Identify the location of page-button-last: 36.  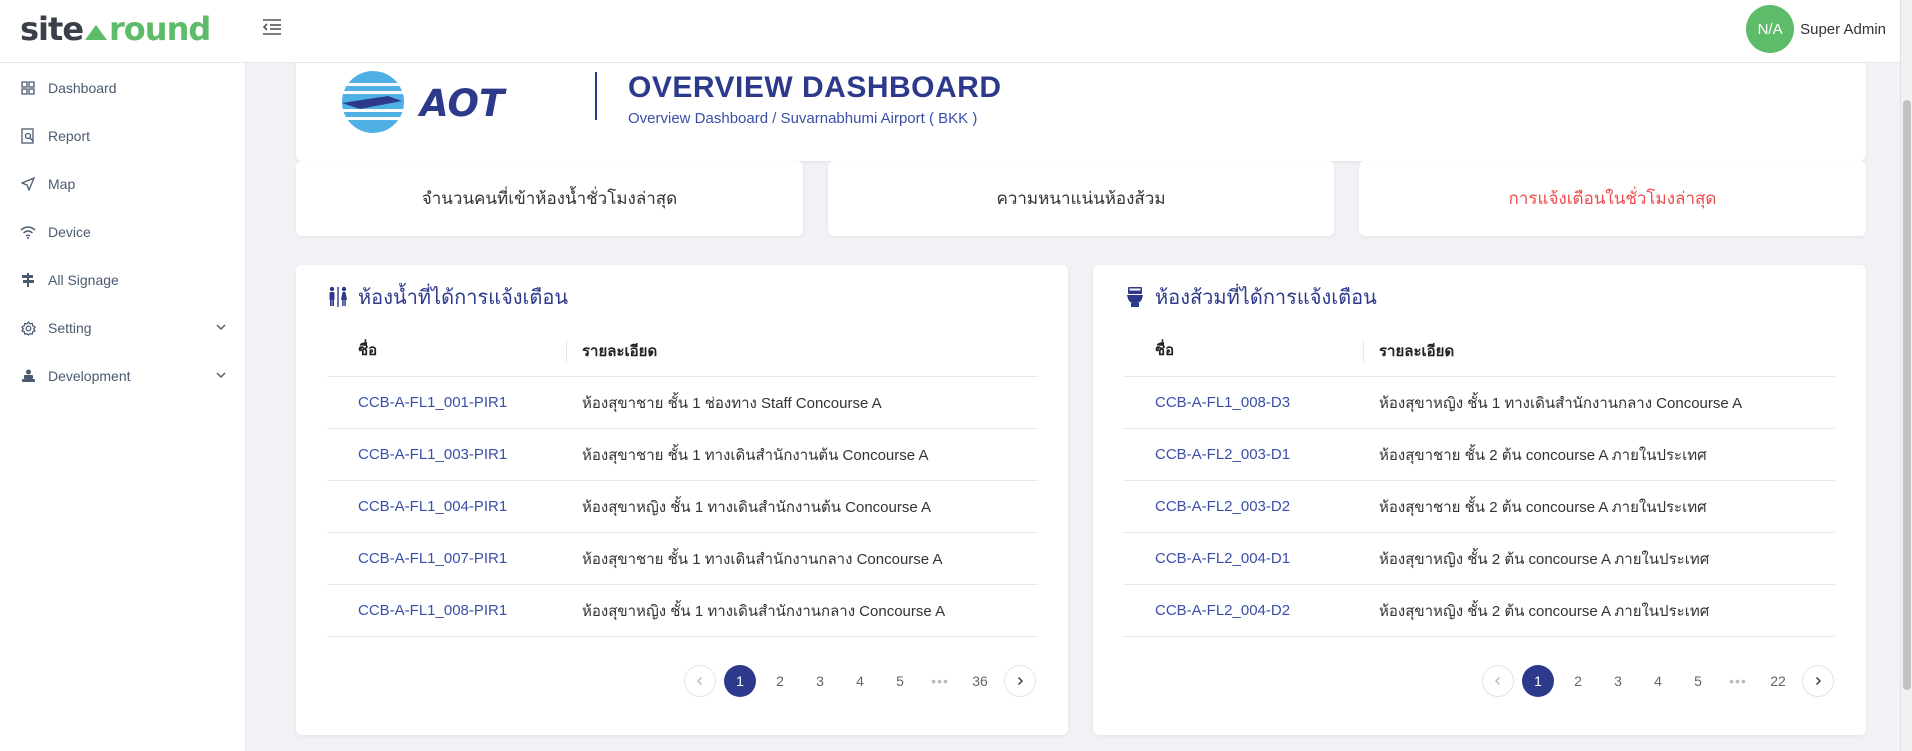
(980, 681).